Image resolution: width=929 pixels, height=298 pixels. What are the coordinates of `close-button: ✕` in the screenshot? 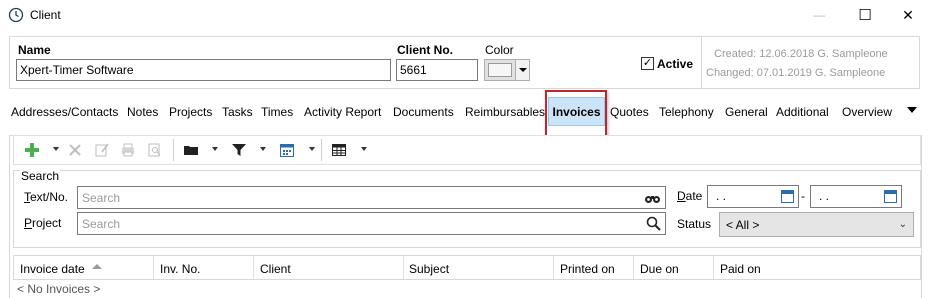 It's located at (907, 15).